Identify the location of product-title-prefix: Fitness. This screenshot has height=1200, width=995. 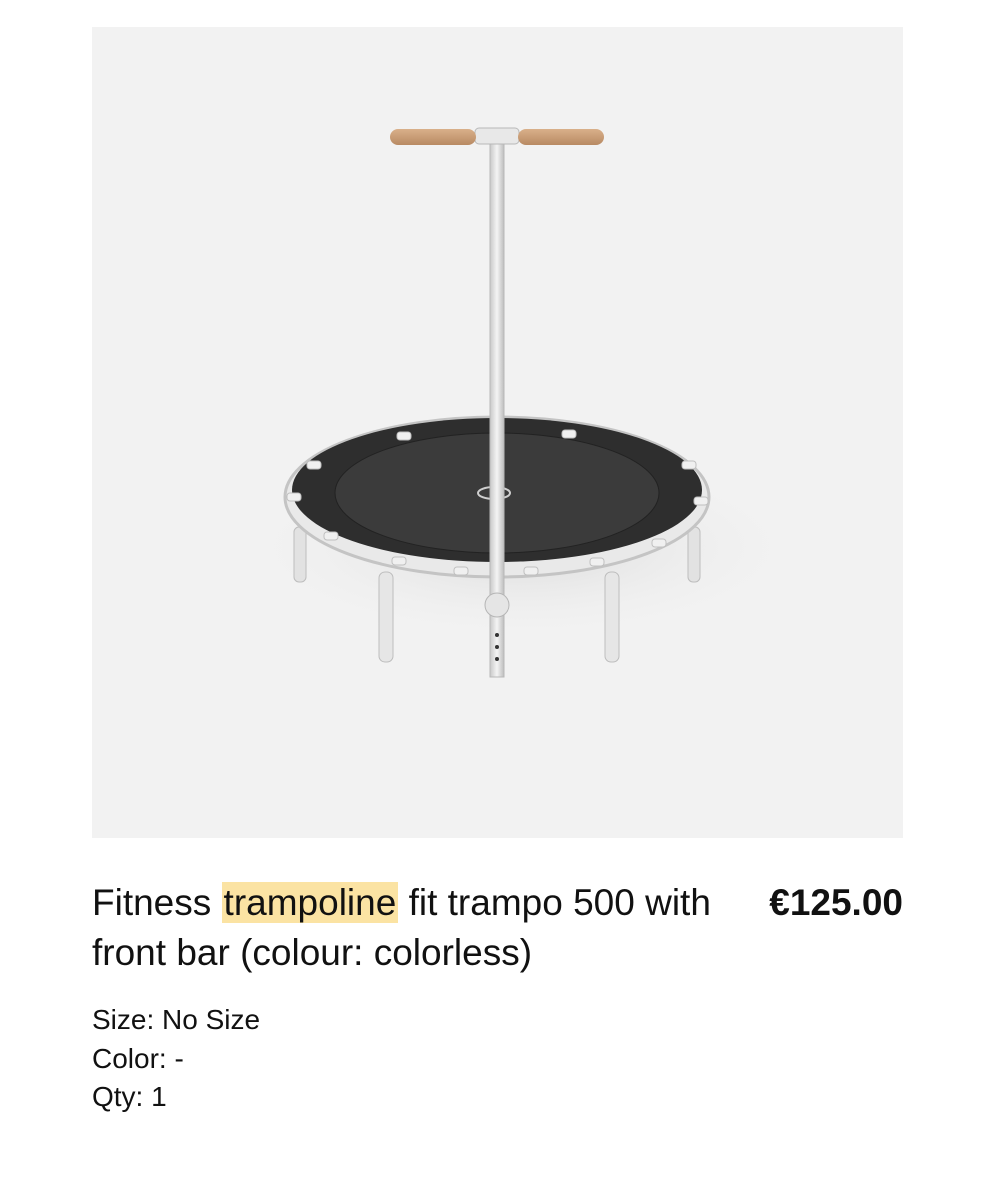
(157, 902).